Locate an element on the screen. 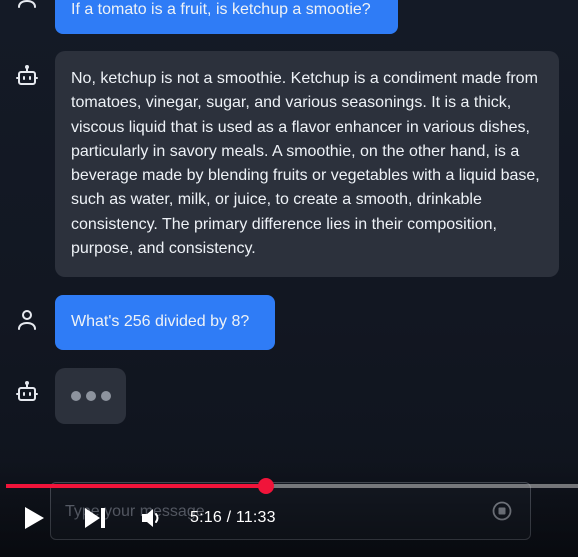 The height and width of the screenshot is (557, 578). stop-circle-icon is located at coordinates (502, 511).